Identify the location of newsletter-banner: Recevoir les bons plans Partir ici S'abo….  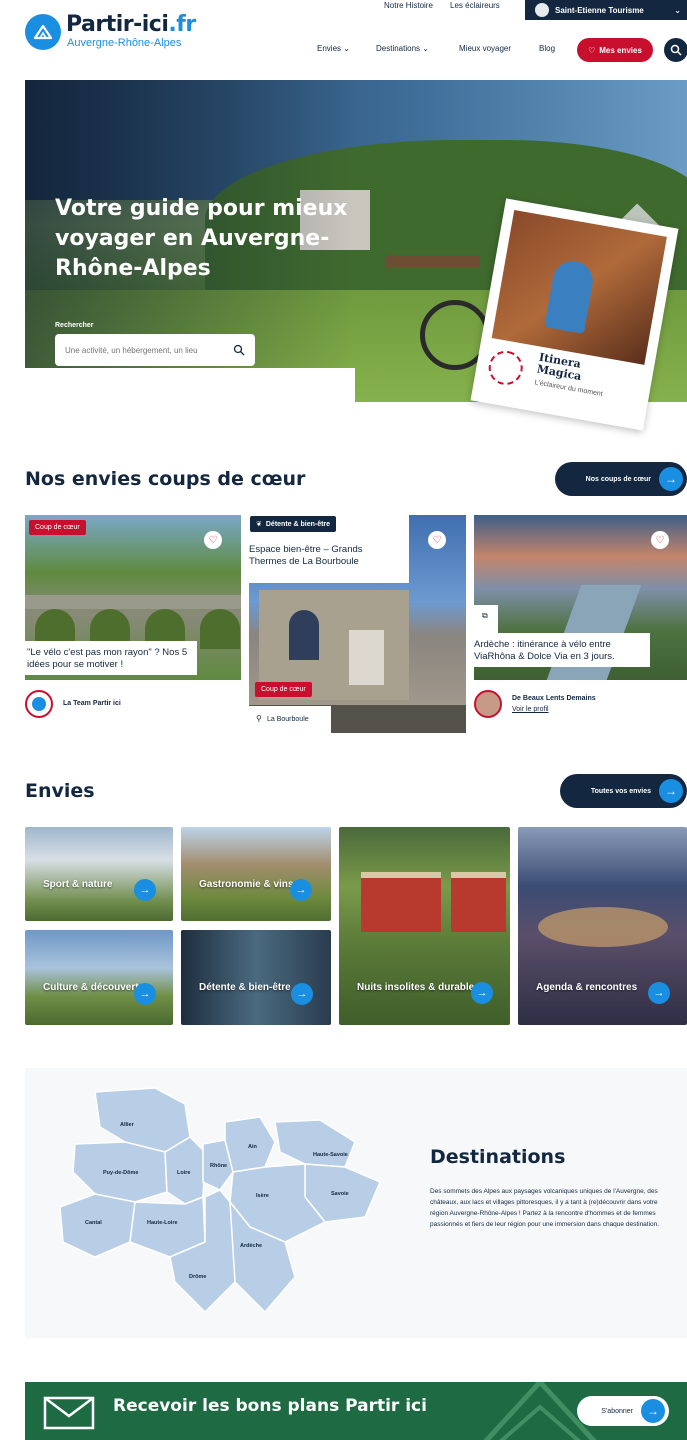
(356, 1411).